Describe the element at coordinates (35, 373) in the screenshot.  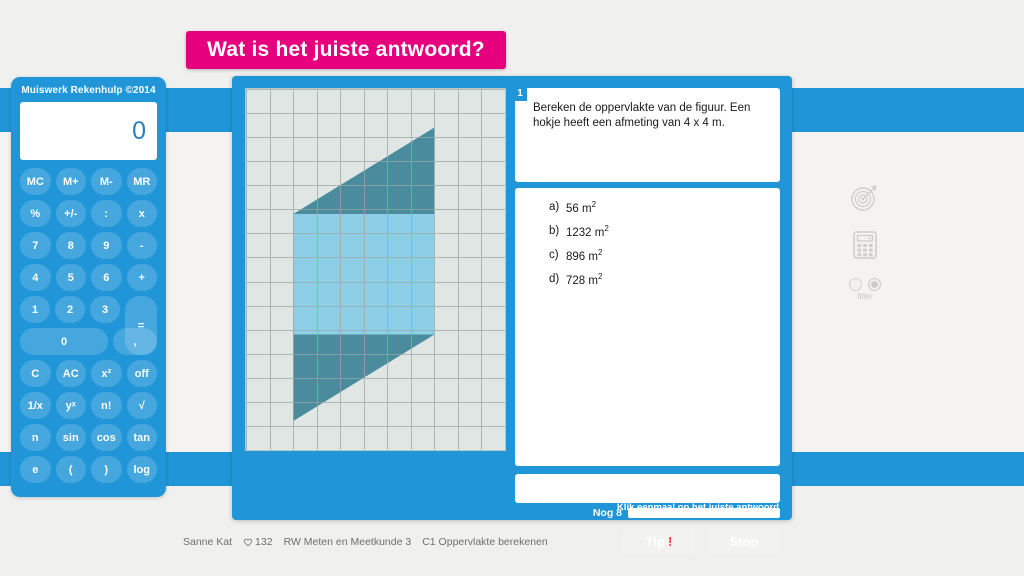
I see `calc-key-clear: C` at that location.